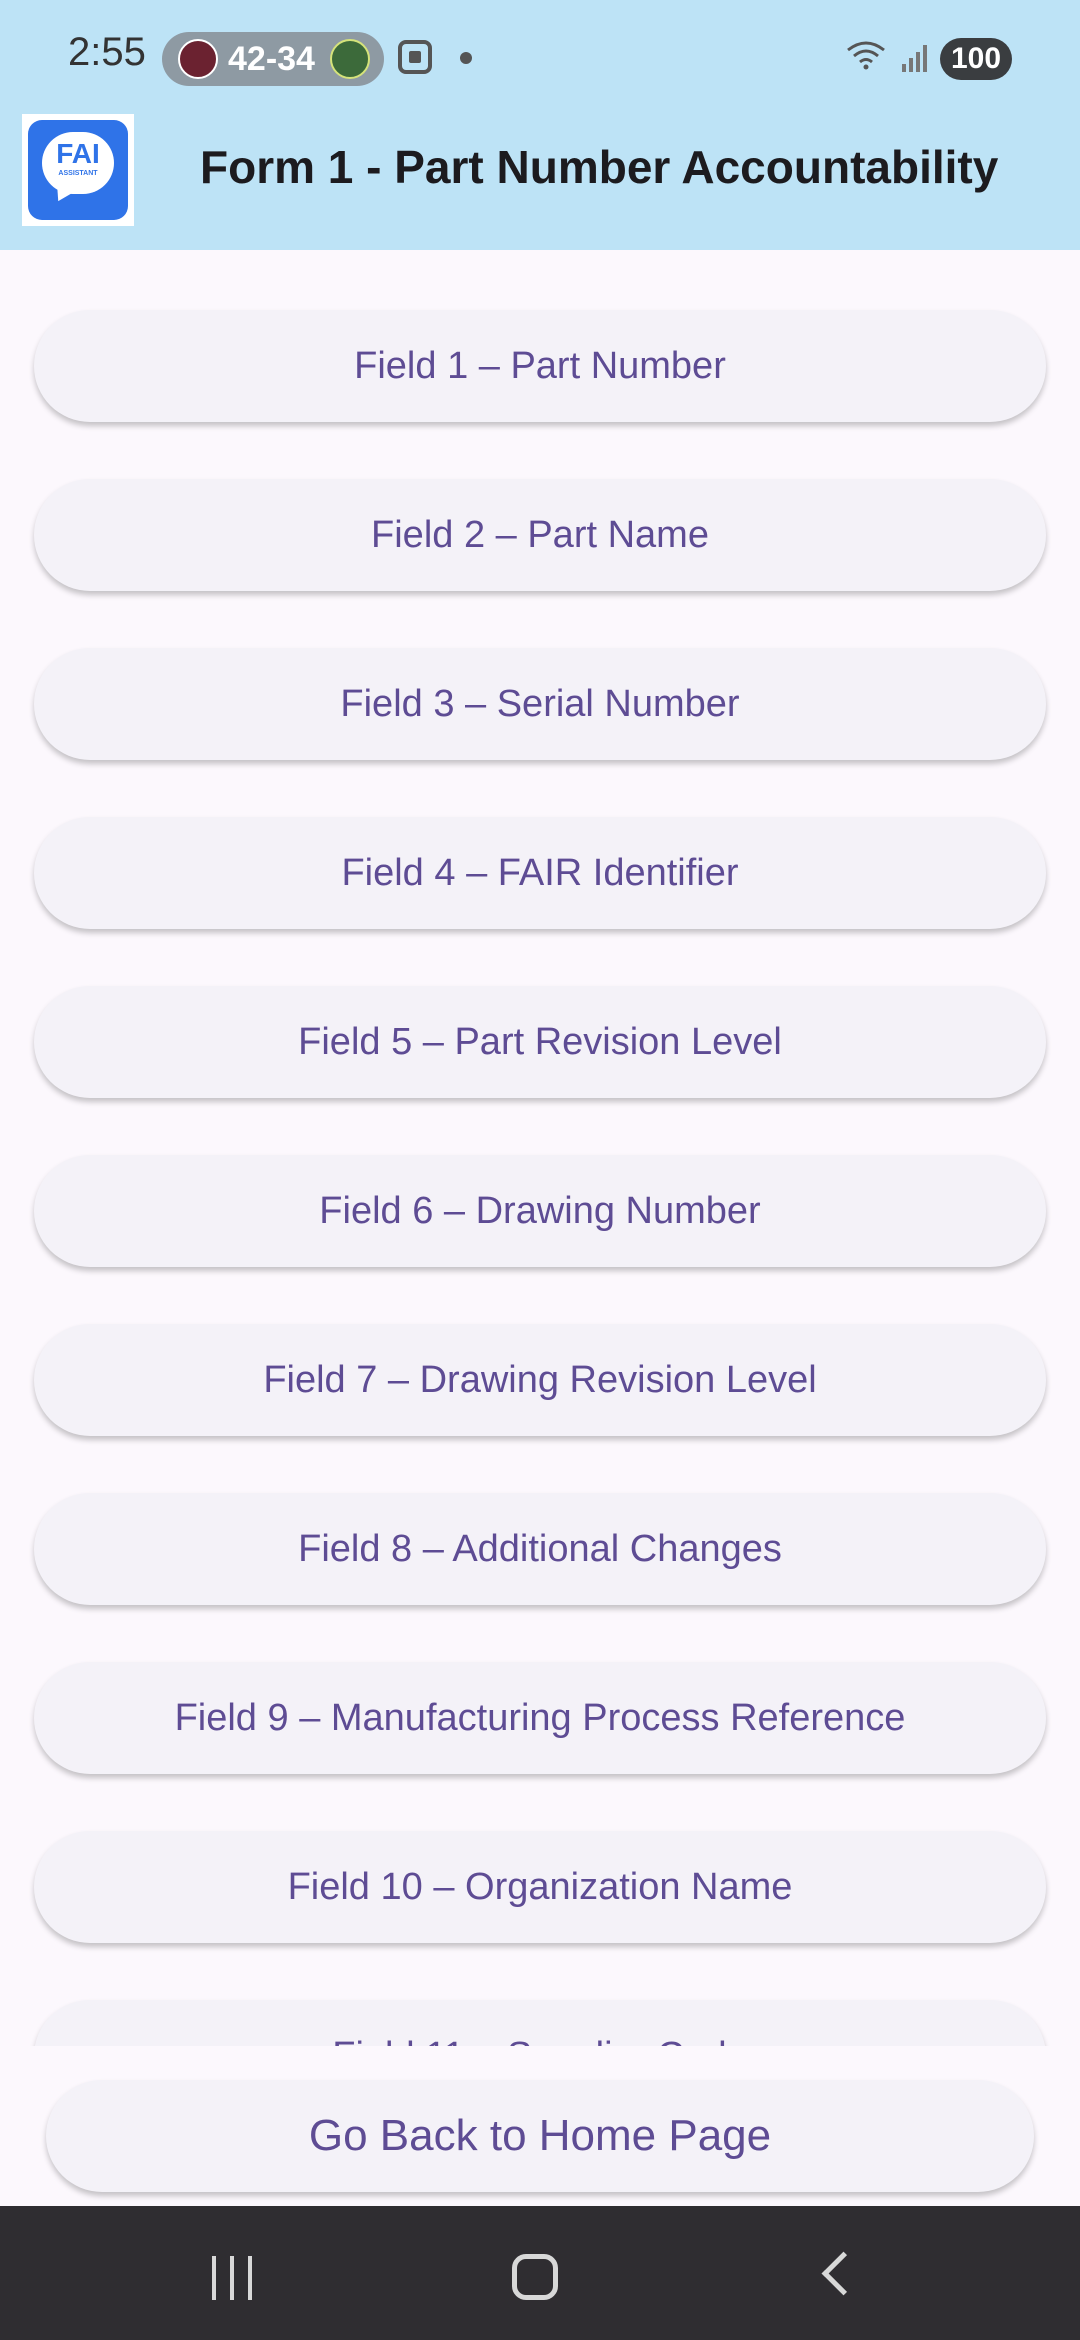 The image size is (1080, 2340). Describe the element at coordinates (540, 1549) in the screenshot. I see `field-8-button: Field 8 – Additional Changes` at that location.